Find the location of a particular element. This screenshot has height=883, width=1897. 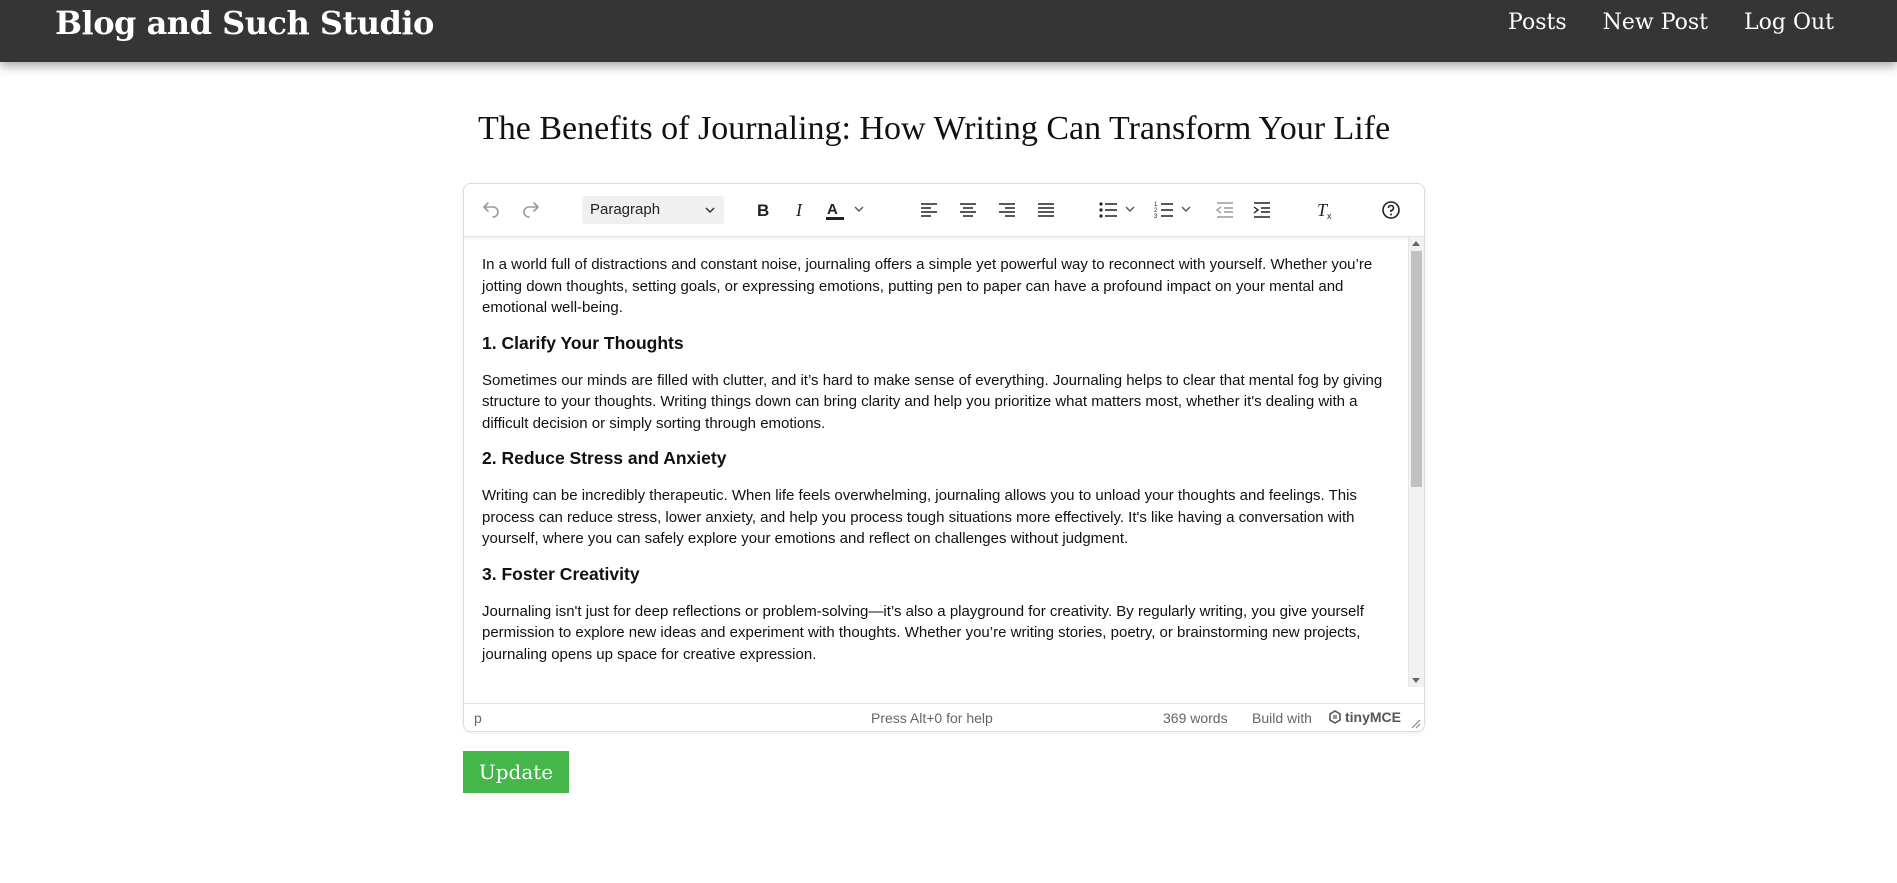

undo-button is located at coordinates (491, 210).